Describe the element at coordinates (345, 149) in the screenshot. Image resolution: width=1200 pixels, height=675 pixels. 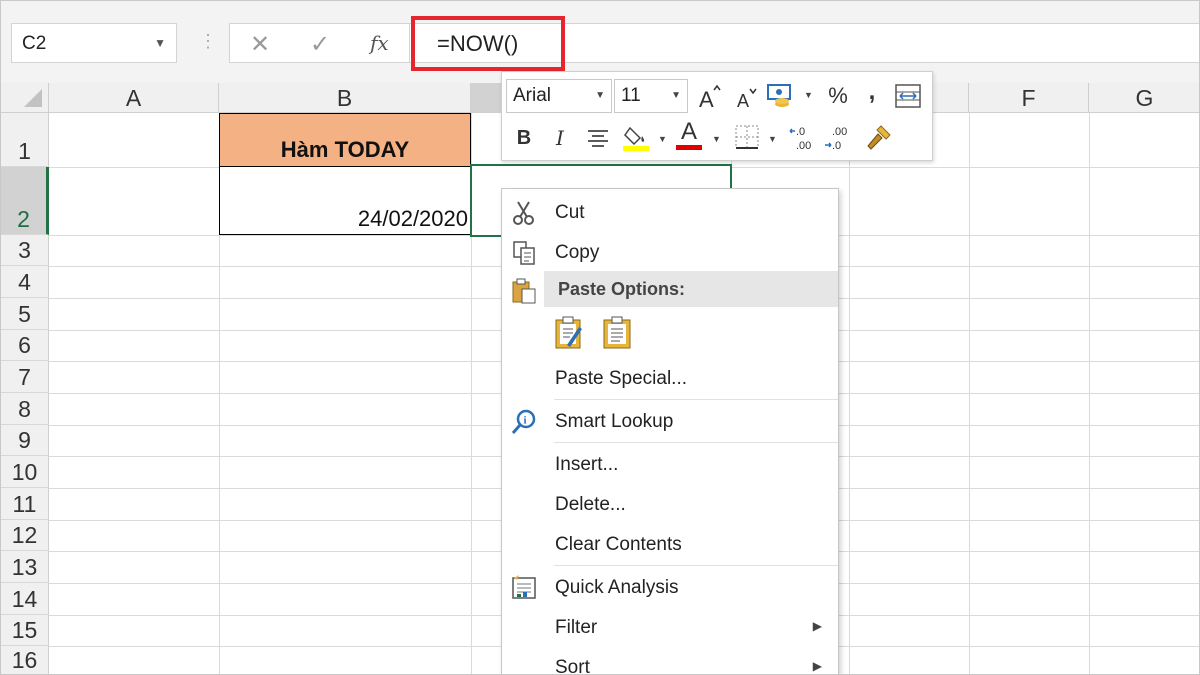
I see `cell-b1-text: Hàm TODAY` at that location.